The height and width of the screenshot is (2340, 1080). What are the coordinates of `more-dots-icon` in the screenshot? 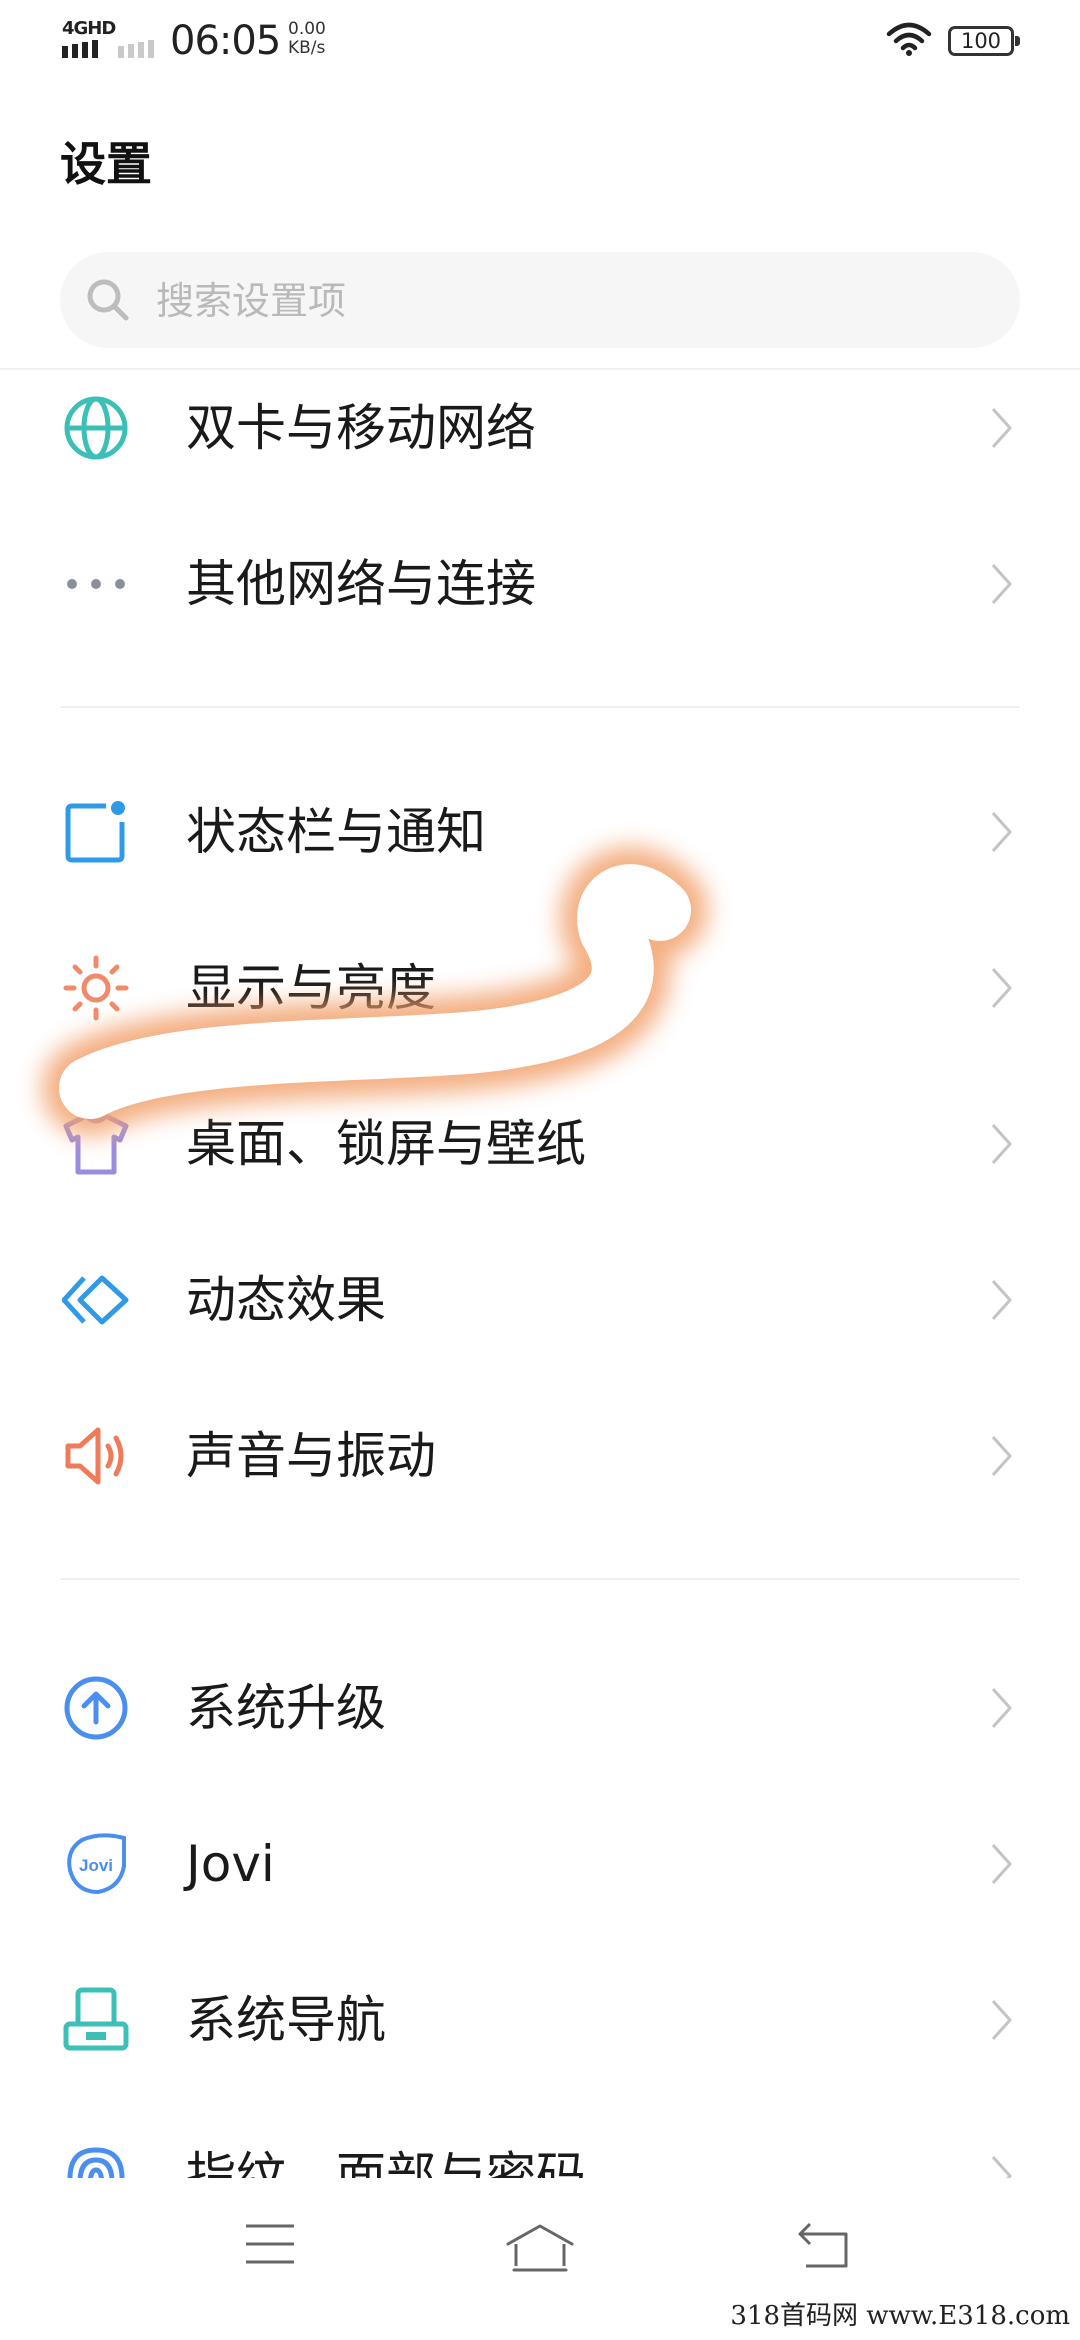 It's located at (96, 584).